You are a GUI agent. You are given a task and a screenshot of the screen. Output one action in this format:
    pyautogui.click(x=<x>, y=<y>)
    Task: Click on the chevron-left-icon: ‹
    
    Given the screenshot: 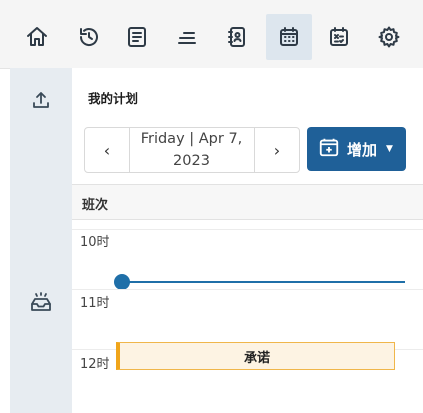 What is the action you would take?
    pyautogui.click(x=107, y=150)
    